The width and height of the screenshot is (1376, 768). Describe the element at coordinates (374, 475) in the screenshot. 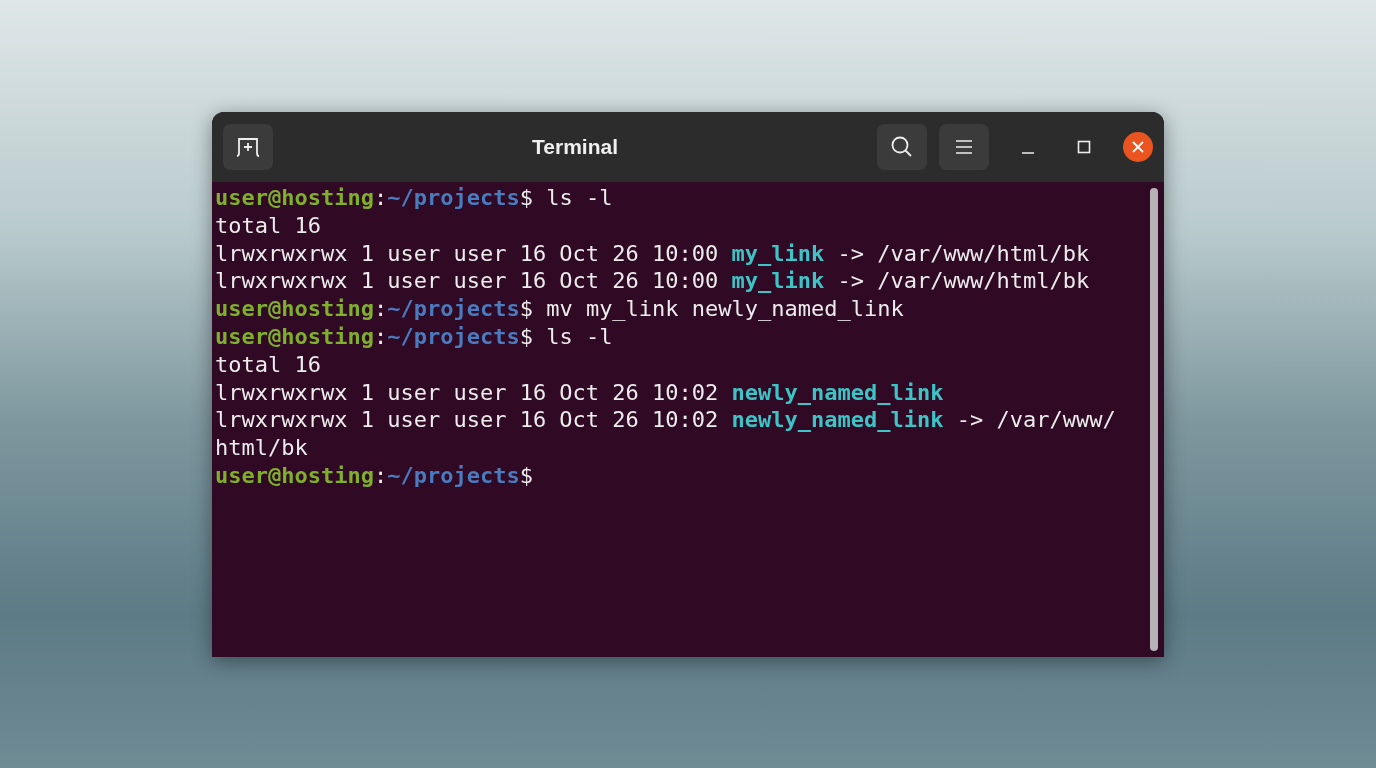

I see `terminal-line: user@hosting:~/projects$` at that location.